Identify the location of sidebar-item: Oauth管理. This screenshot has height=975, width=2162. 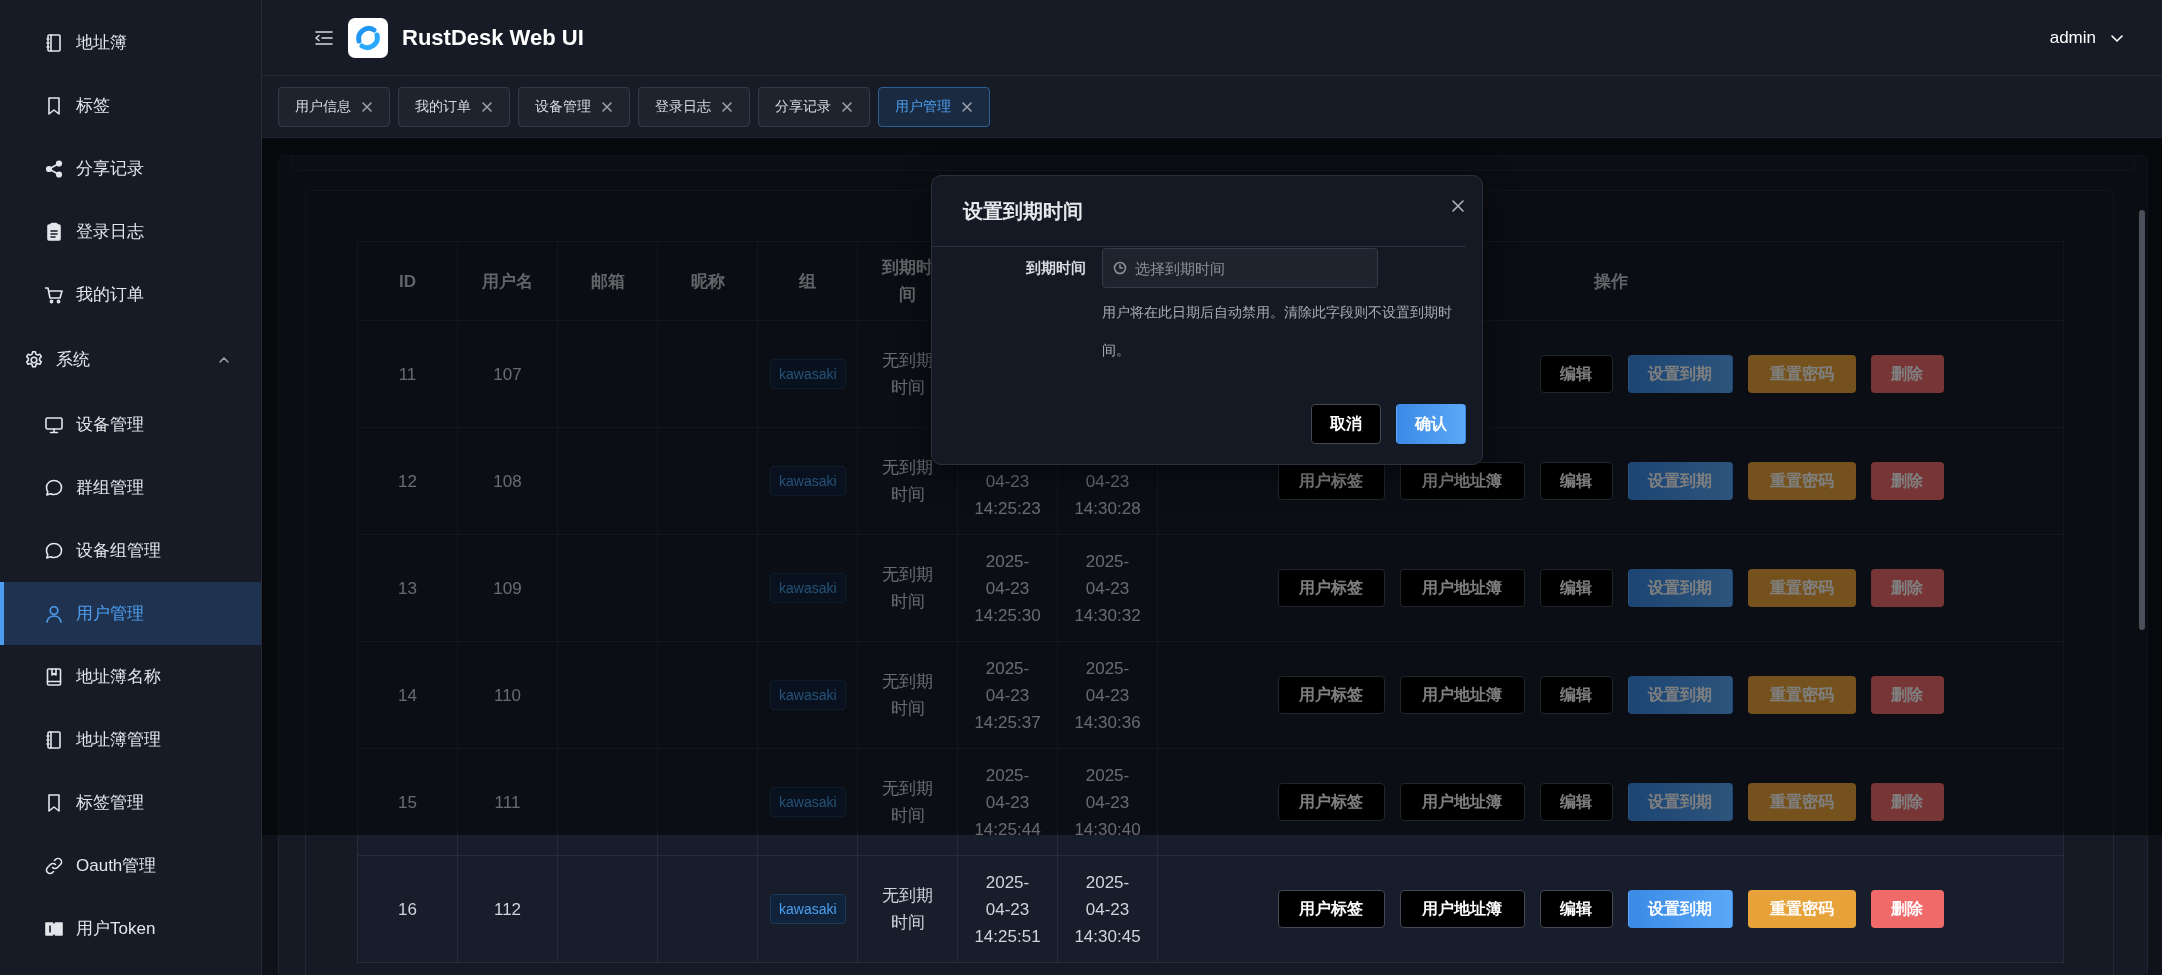
(130, 865).